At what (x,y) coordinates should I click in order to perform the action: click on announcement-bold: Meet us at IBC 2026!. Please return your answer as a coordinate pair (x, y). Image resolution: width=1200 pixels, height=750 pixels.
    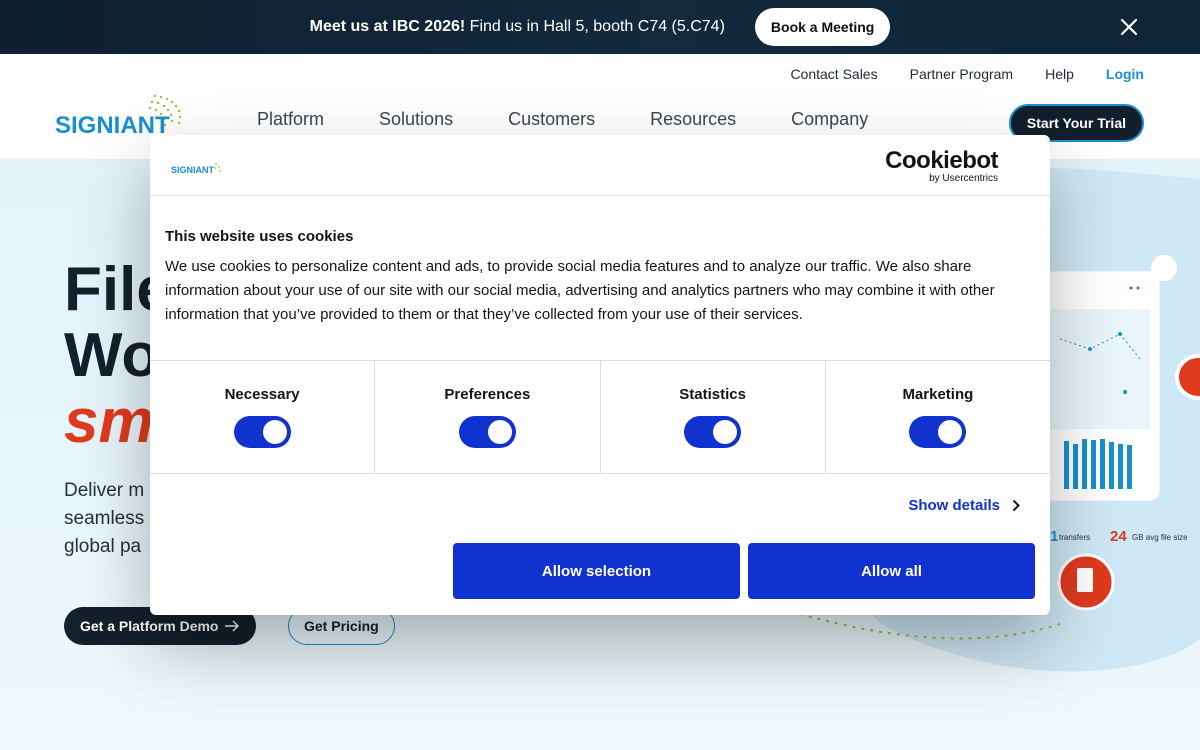
    Looking at the image, I should click on (387, 26).